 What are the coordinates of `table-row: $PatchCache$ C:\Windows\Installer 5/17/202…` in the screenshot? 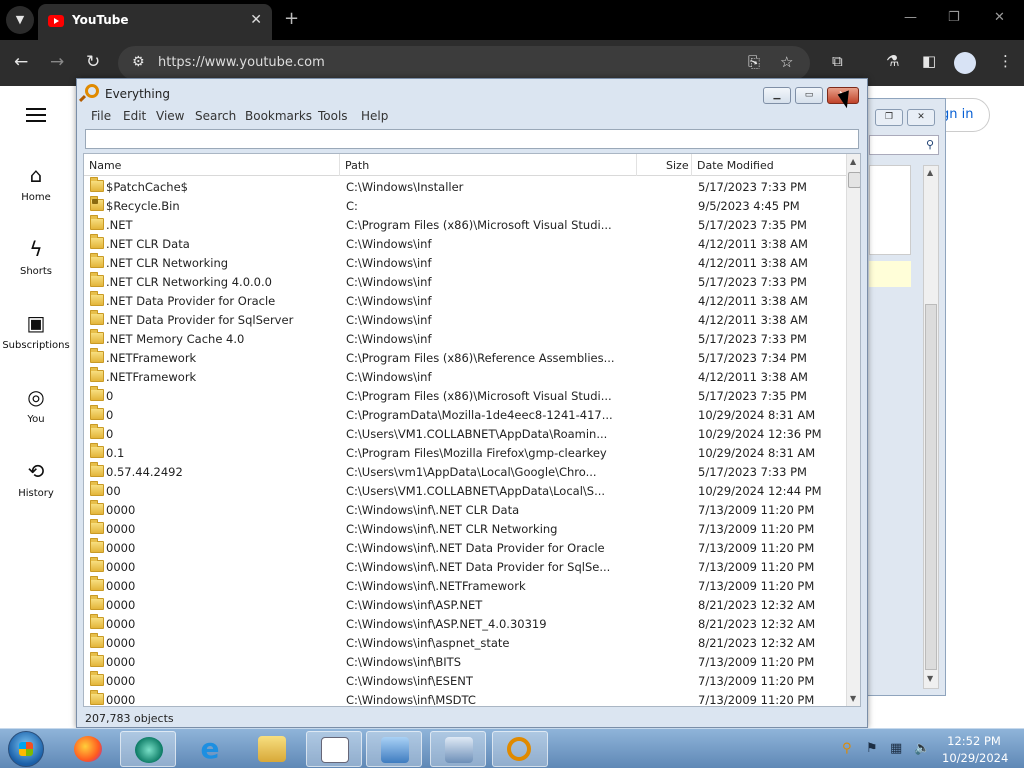 It's located at (465, 186).